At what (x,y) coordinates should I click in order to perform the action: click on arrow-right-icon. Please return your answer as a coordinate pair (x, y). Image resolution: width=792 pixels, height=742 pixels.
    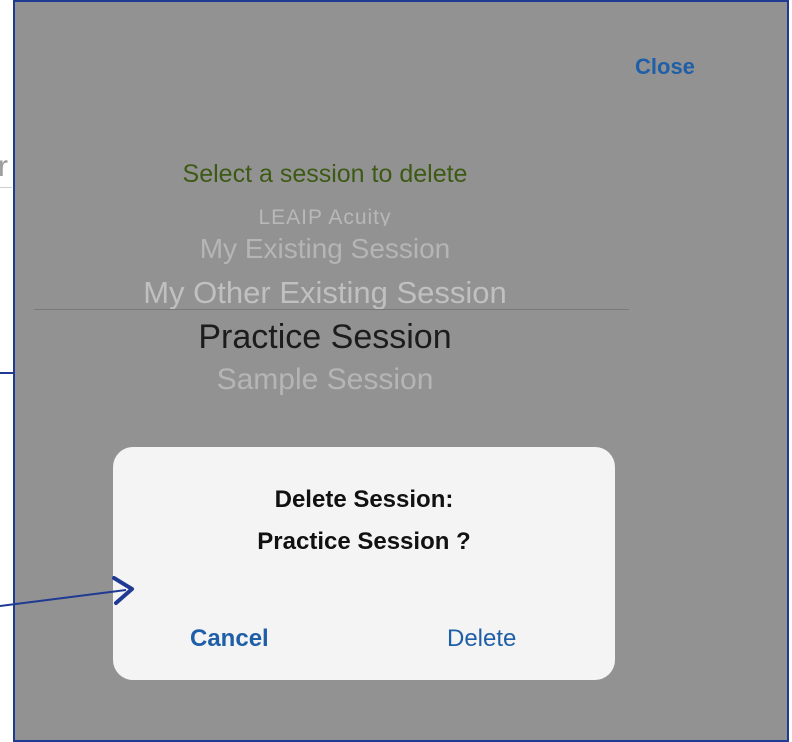
    Looking at the image, I should click on (67, 591).